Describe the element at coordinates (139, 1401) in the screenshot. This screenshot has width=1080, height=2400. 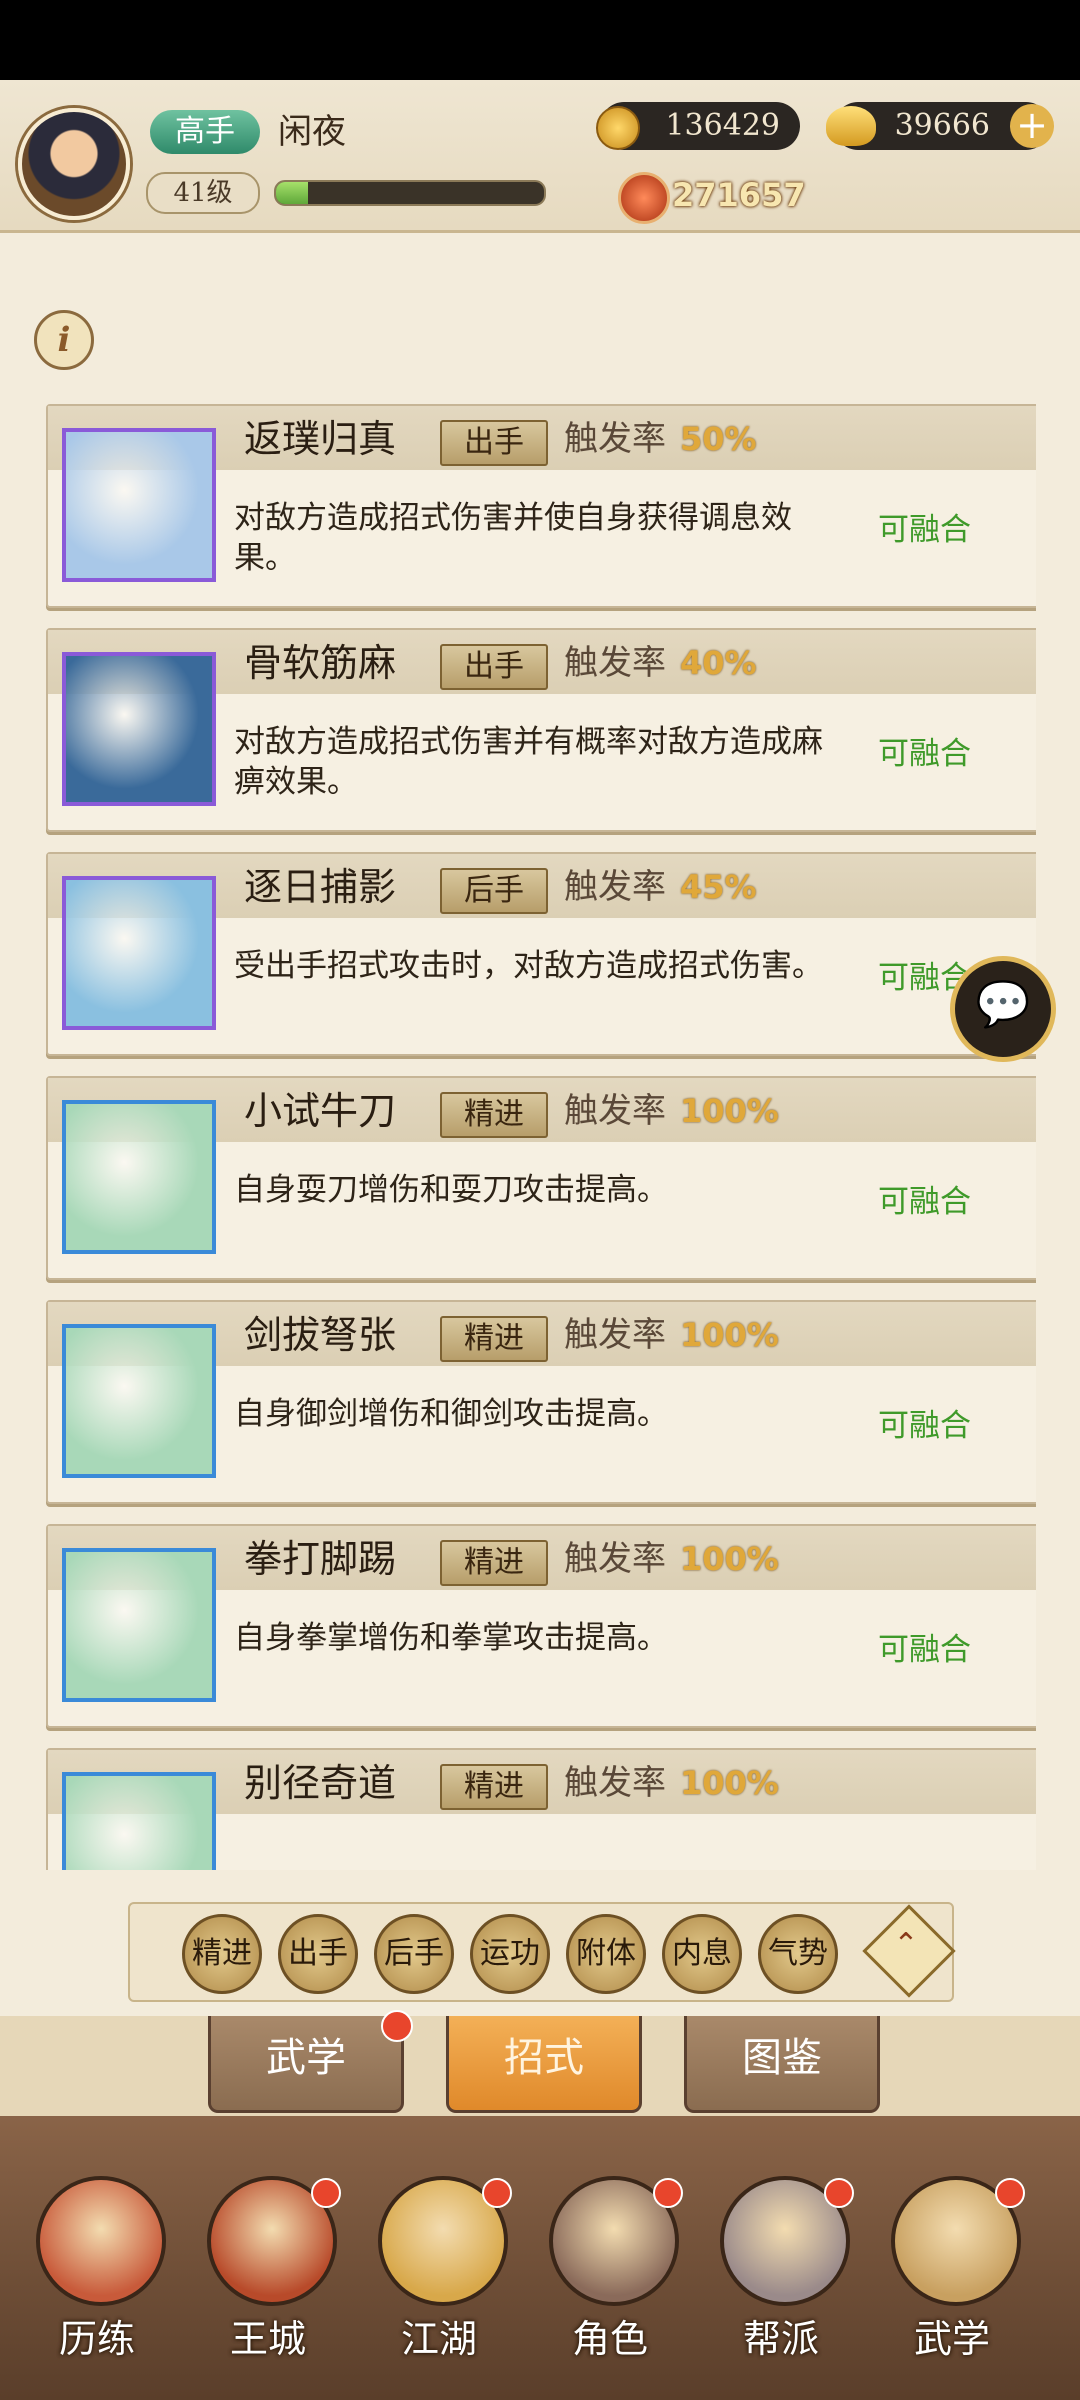
I see `sword-icon` at that location.